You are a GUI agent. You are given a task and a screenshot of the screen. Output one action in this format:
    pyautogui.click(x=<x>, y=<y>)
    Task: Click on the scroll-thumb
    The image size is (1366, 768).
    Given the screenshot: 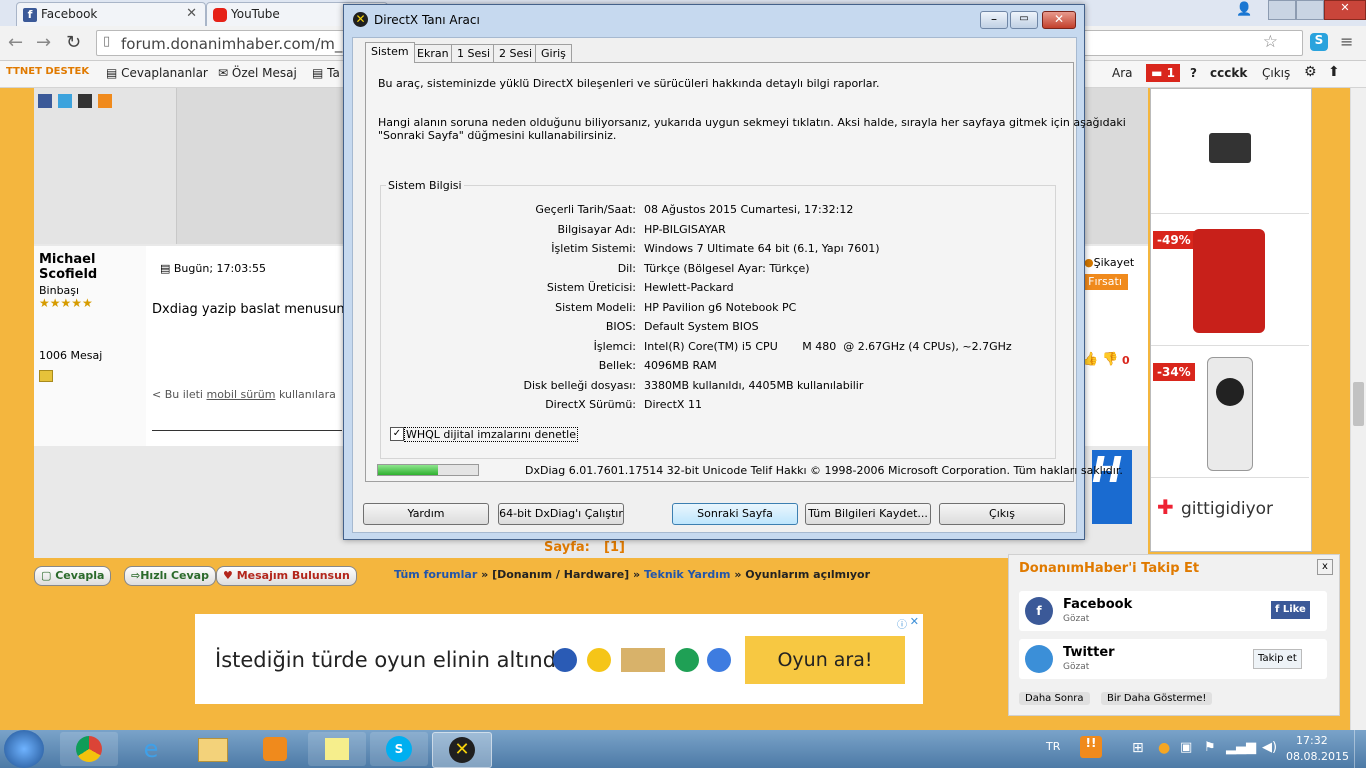 What is the action you would take?
    pyautogui.click(x=1358, y=404)
    